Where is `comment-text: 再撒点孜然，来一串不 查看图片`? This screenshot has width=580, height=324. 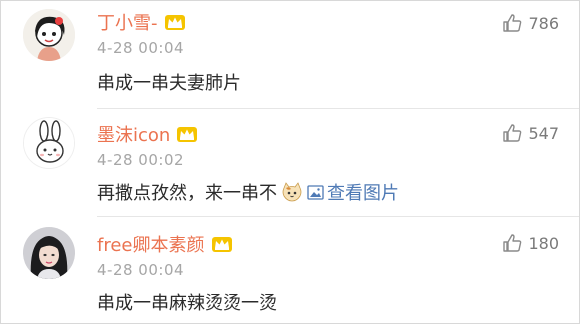
comment-text: 再撒点孜然，来一串不 查看图片 is located at coordinates (248, 192).